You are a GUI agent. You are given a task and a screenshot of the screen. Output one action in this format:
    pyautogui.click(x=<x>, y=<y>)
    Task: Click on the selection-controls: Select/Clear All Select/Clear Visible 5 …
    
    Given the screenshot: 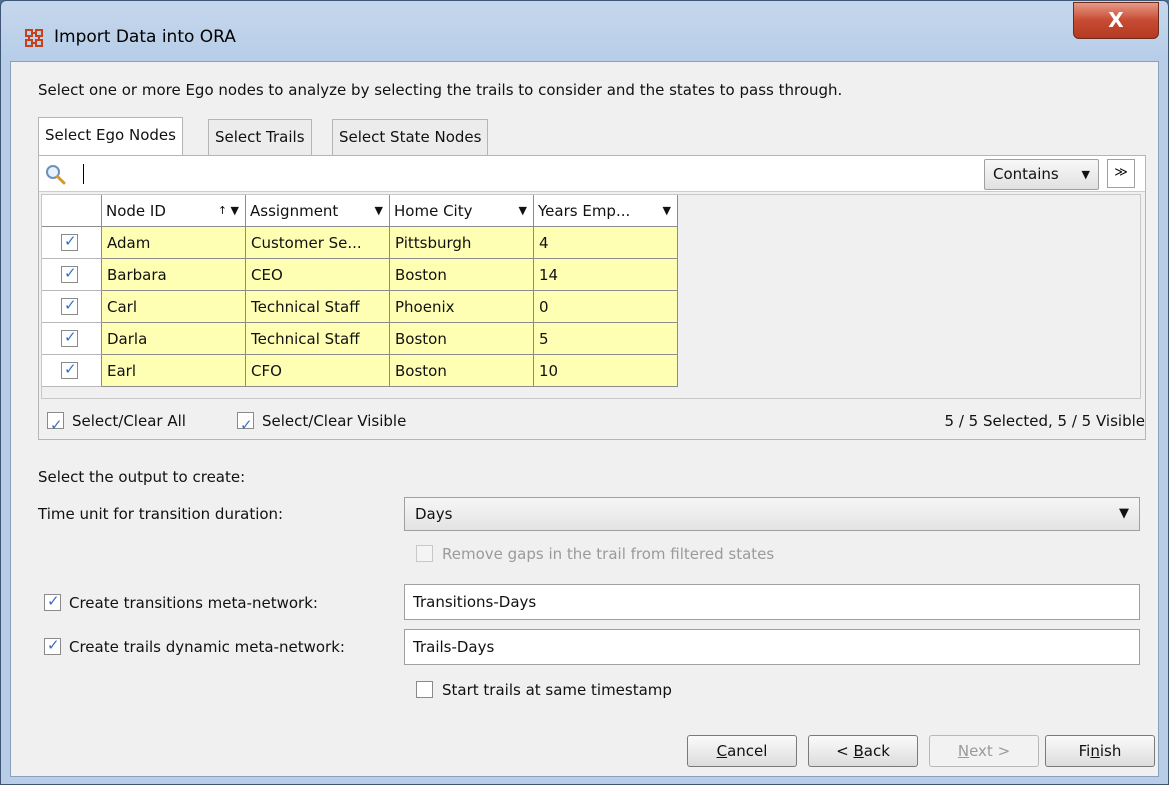 What is the action you would take?
    pyautogui.click(x=592, y=423)
    